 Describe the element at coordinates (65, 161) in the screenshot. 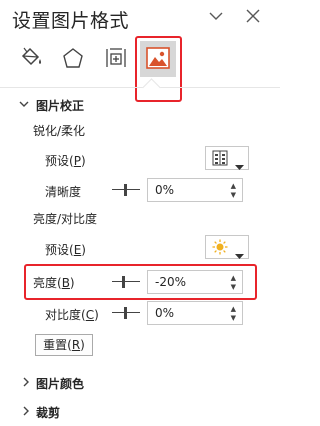

I see `sharpen-presets-label: 预设(P)` at that location.